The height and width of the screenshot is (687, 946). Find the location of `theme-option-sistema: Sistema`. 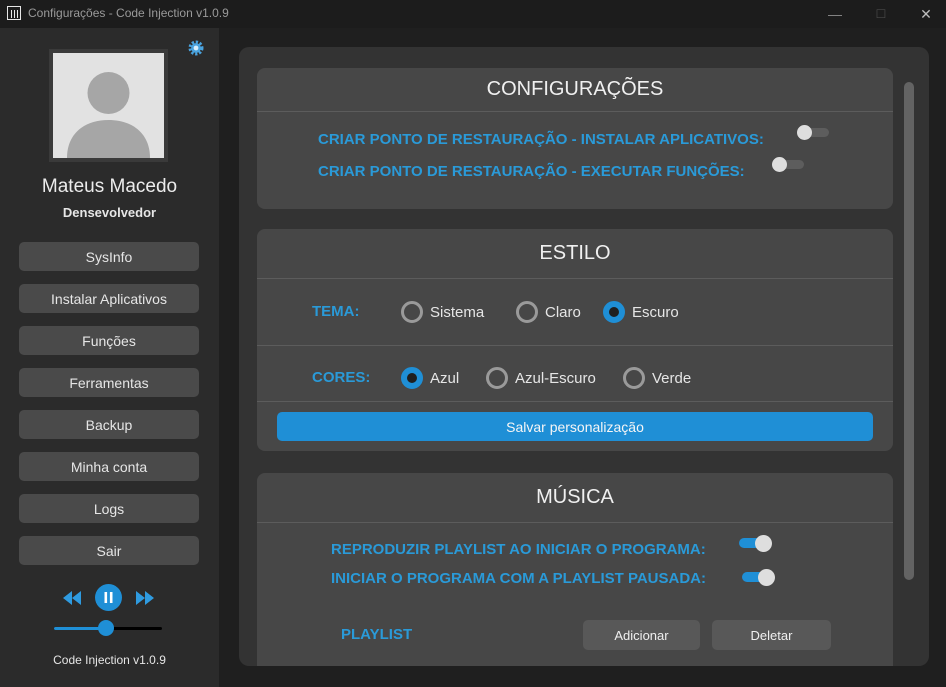

theme-option-sistema: Sistema is located at coordinates (442, 312).